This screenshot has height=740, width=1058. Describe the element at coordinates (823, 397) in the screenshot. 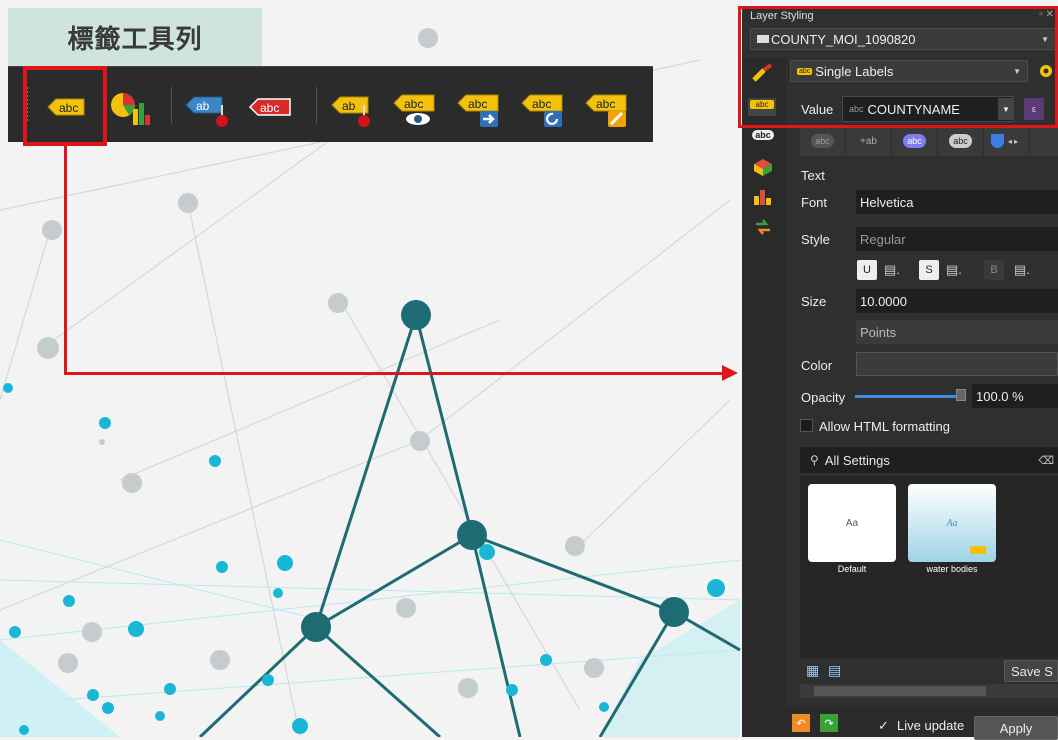

I see `opacity-label: Opacity` at that location.